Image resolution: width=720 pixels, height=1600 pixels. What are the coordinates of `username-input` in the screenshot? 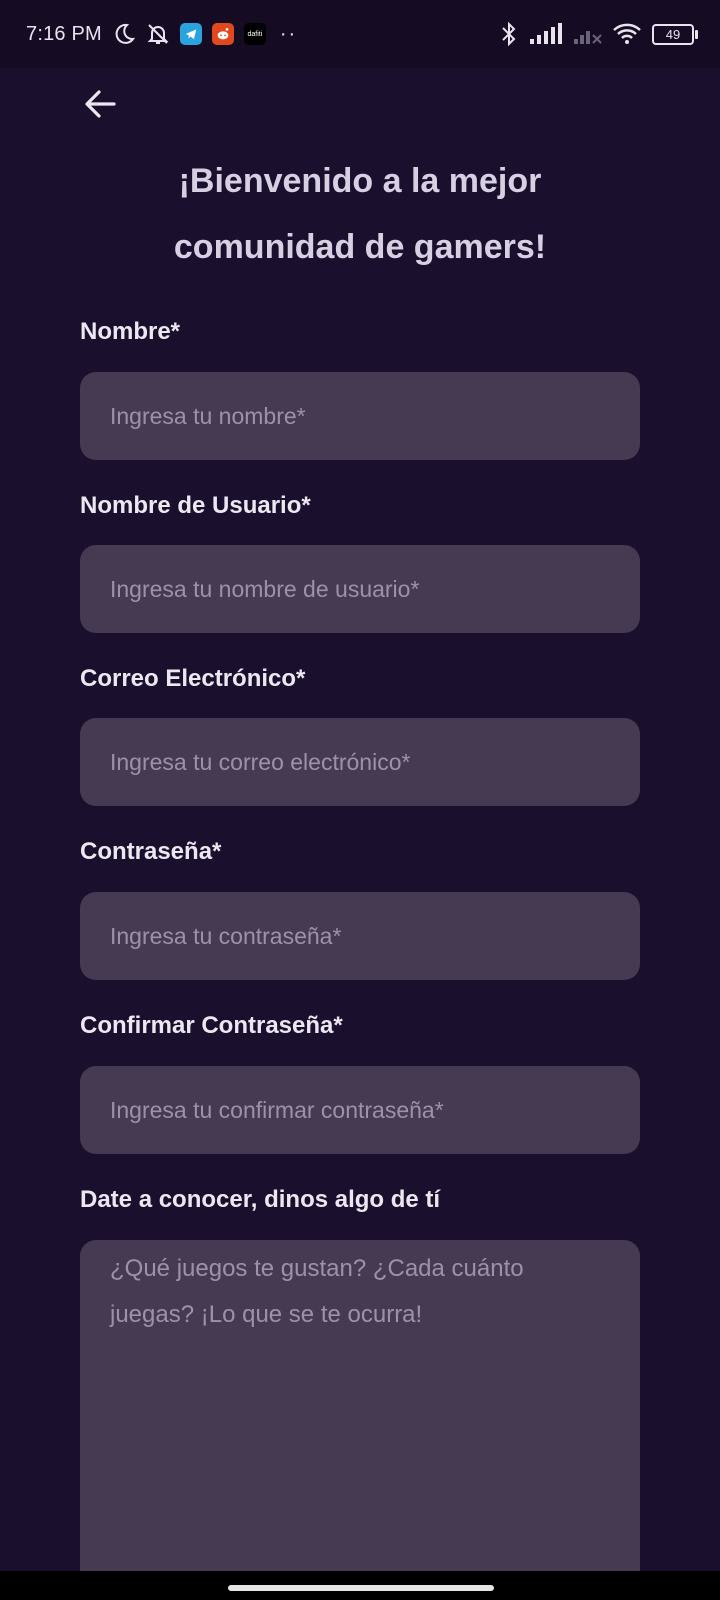 It's located at (360, 589).